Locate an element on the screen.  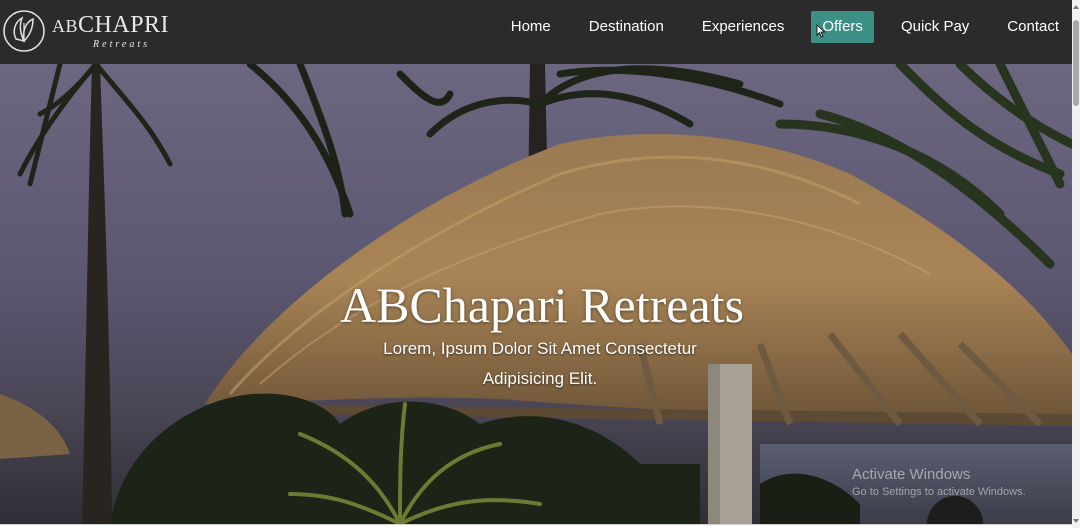
nav-quick-pay: Quick Pay is located at coordinates (935, 27).